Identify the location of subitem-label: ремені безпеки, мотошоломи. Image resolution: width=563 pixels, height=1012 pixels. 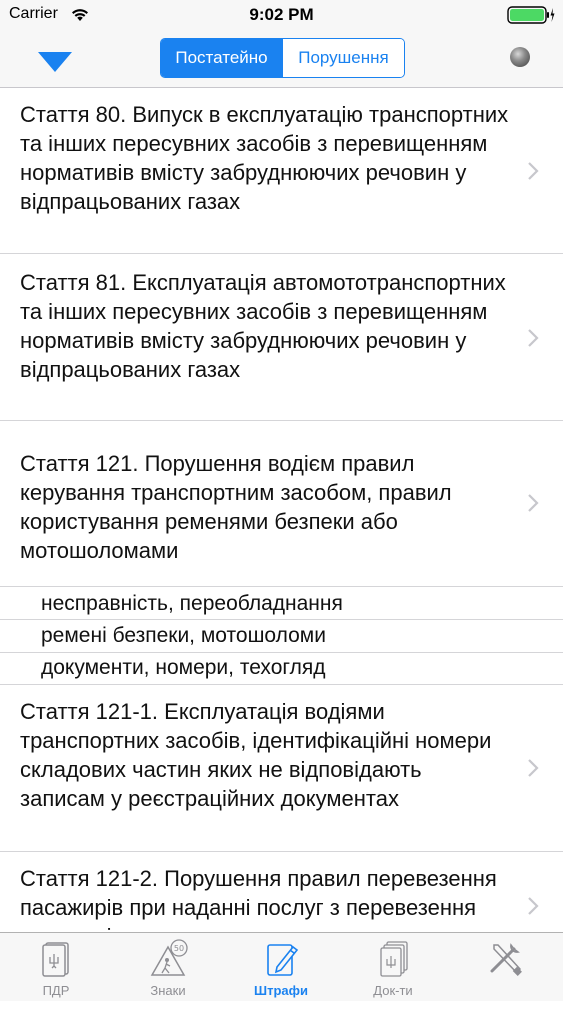
(183, 635).